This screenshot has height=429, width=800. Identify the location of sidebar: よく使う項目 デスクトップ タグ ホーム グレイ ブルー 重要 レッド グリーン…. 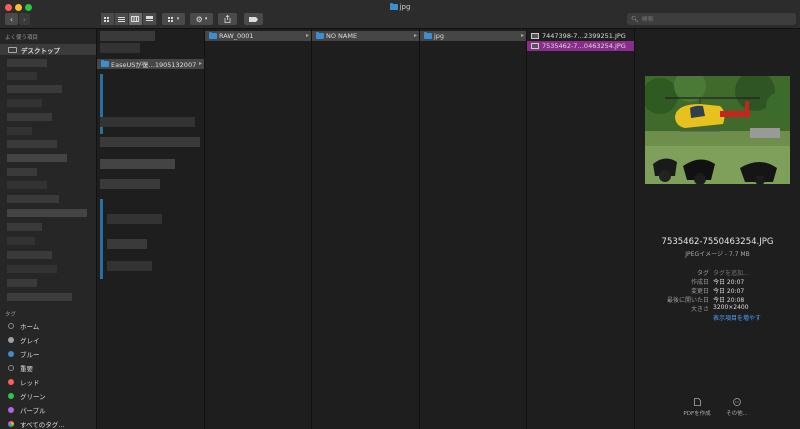
(48, 229).